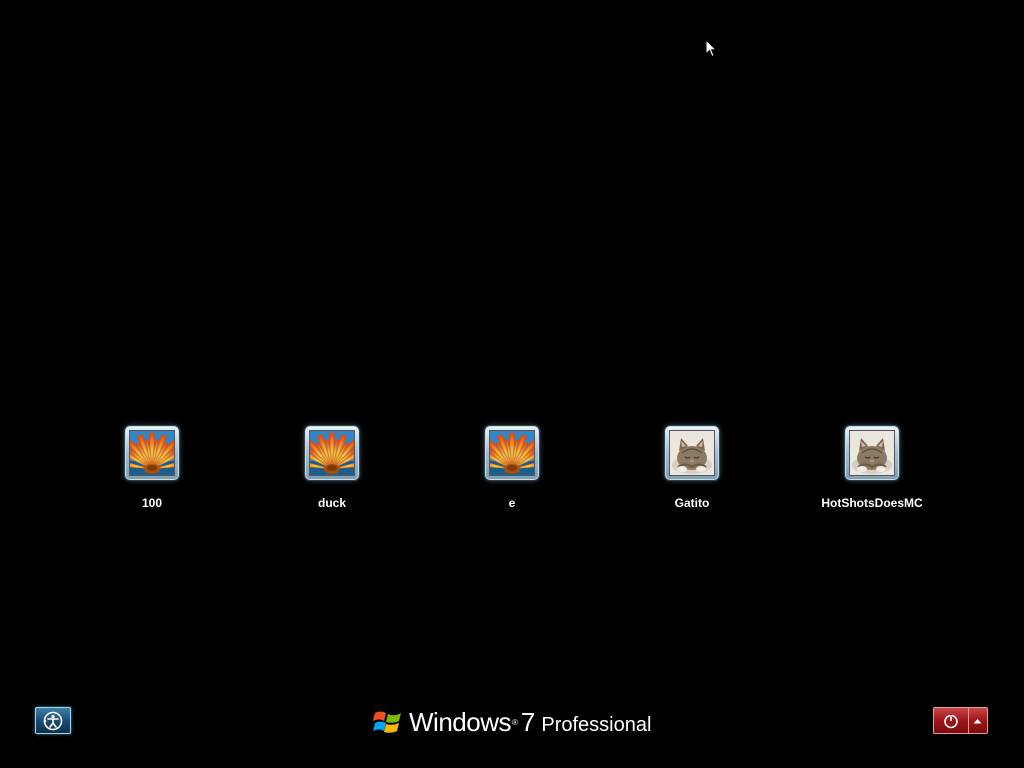  I want to click on version-number: 7, so click(528, 721).